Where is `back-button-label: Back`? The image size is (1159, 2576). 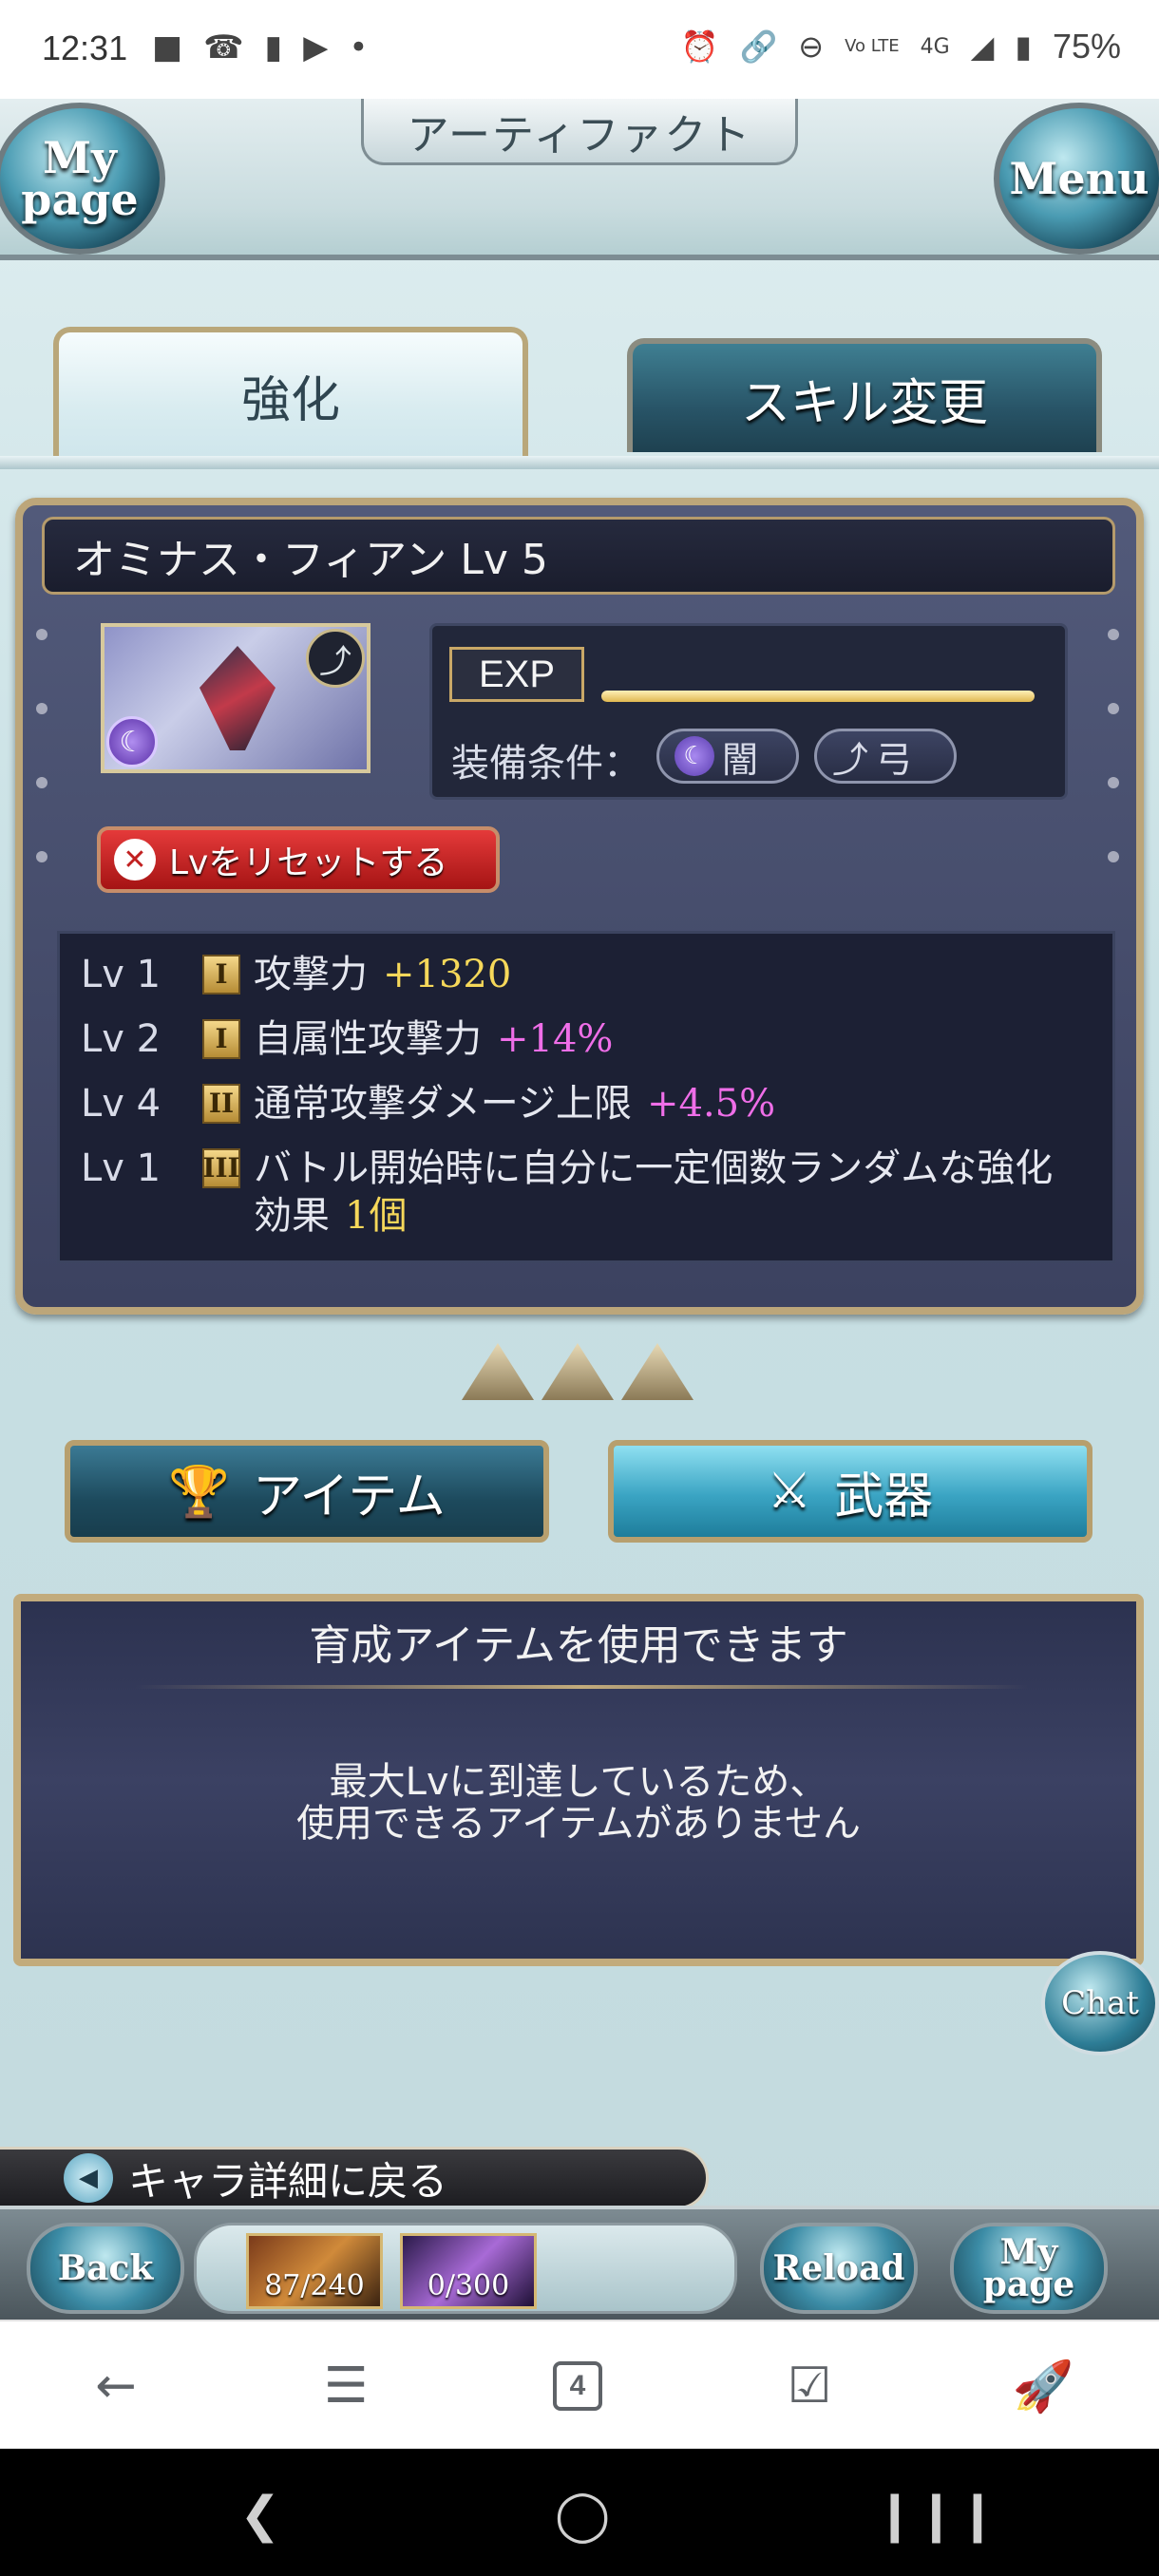 back-button-label: Back is located at coordinates (105, 2268).